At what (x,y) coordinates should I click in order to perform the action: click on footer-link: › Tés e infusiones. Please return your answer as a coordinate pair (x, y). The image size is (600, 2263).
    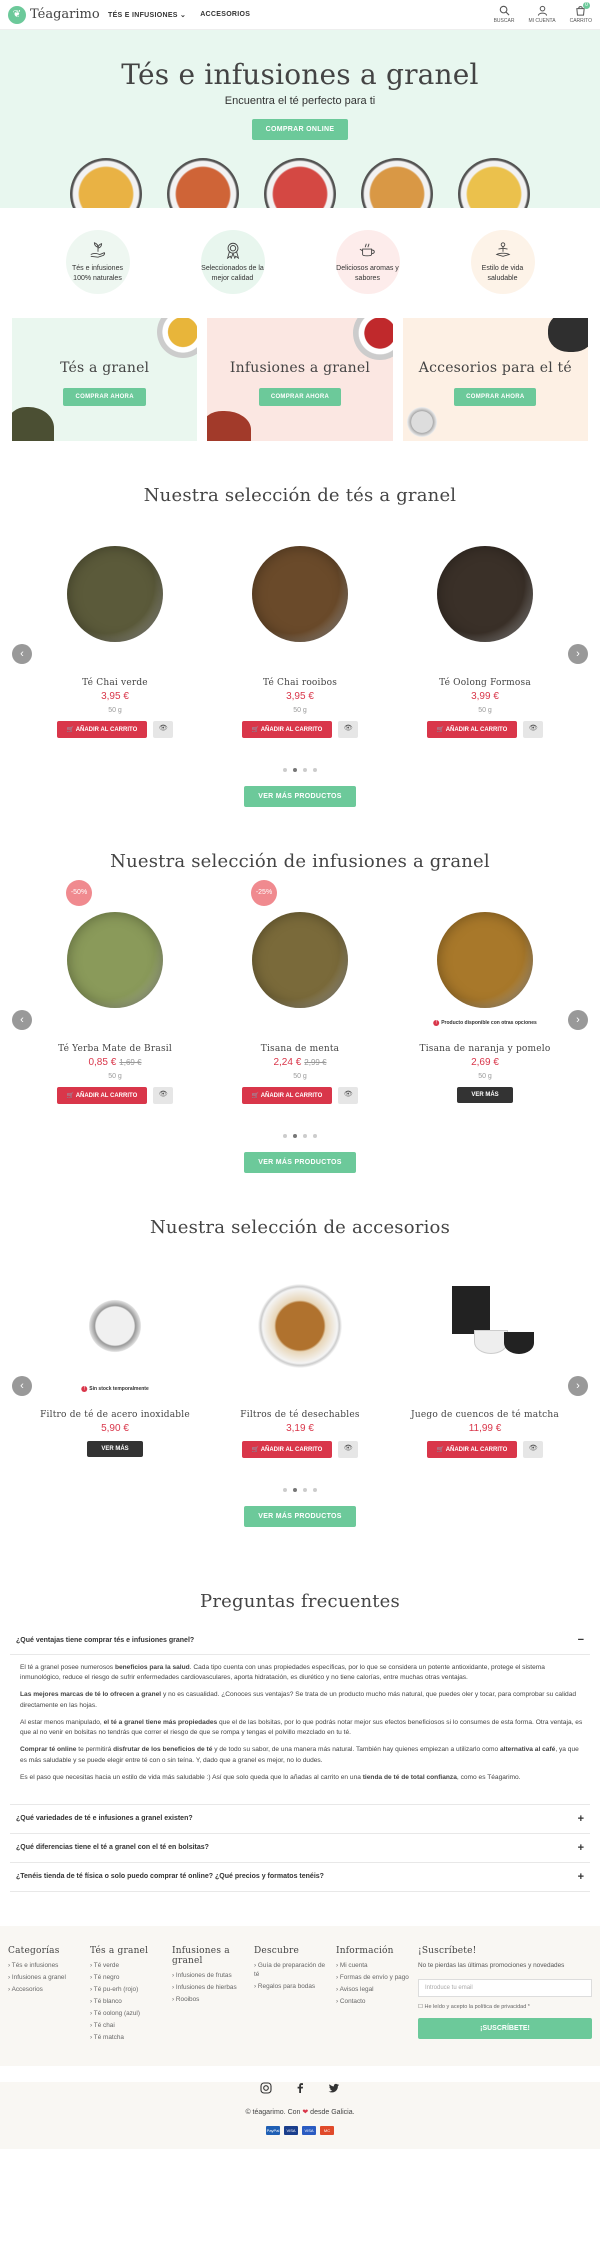
    Looking at the image, I should click on (46, 1966).